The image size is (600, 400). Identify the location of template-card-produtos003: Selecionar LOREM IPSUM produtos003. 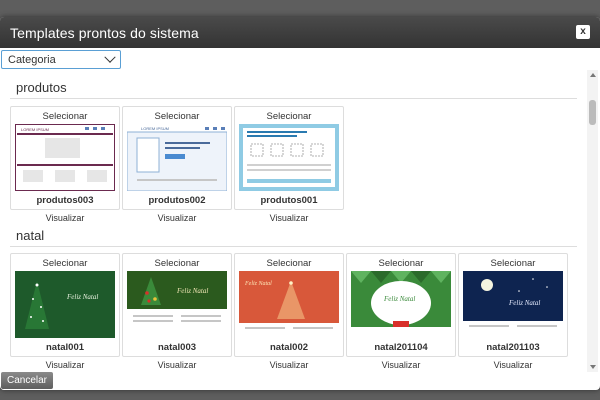
(65, 158).